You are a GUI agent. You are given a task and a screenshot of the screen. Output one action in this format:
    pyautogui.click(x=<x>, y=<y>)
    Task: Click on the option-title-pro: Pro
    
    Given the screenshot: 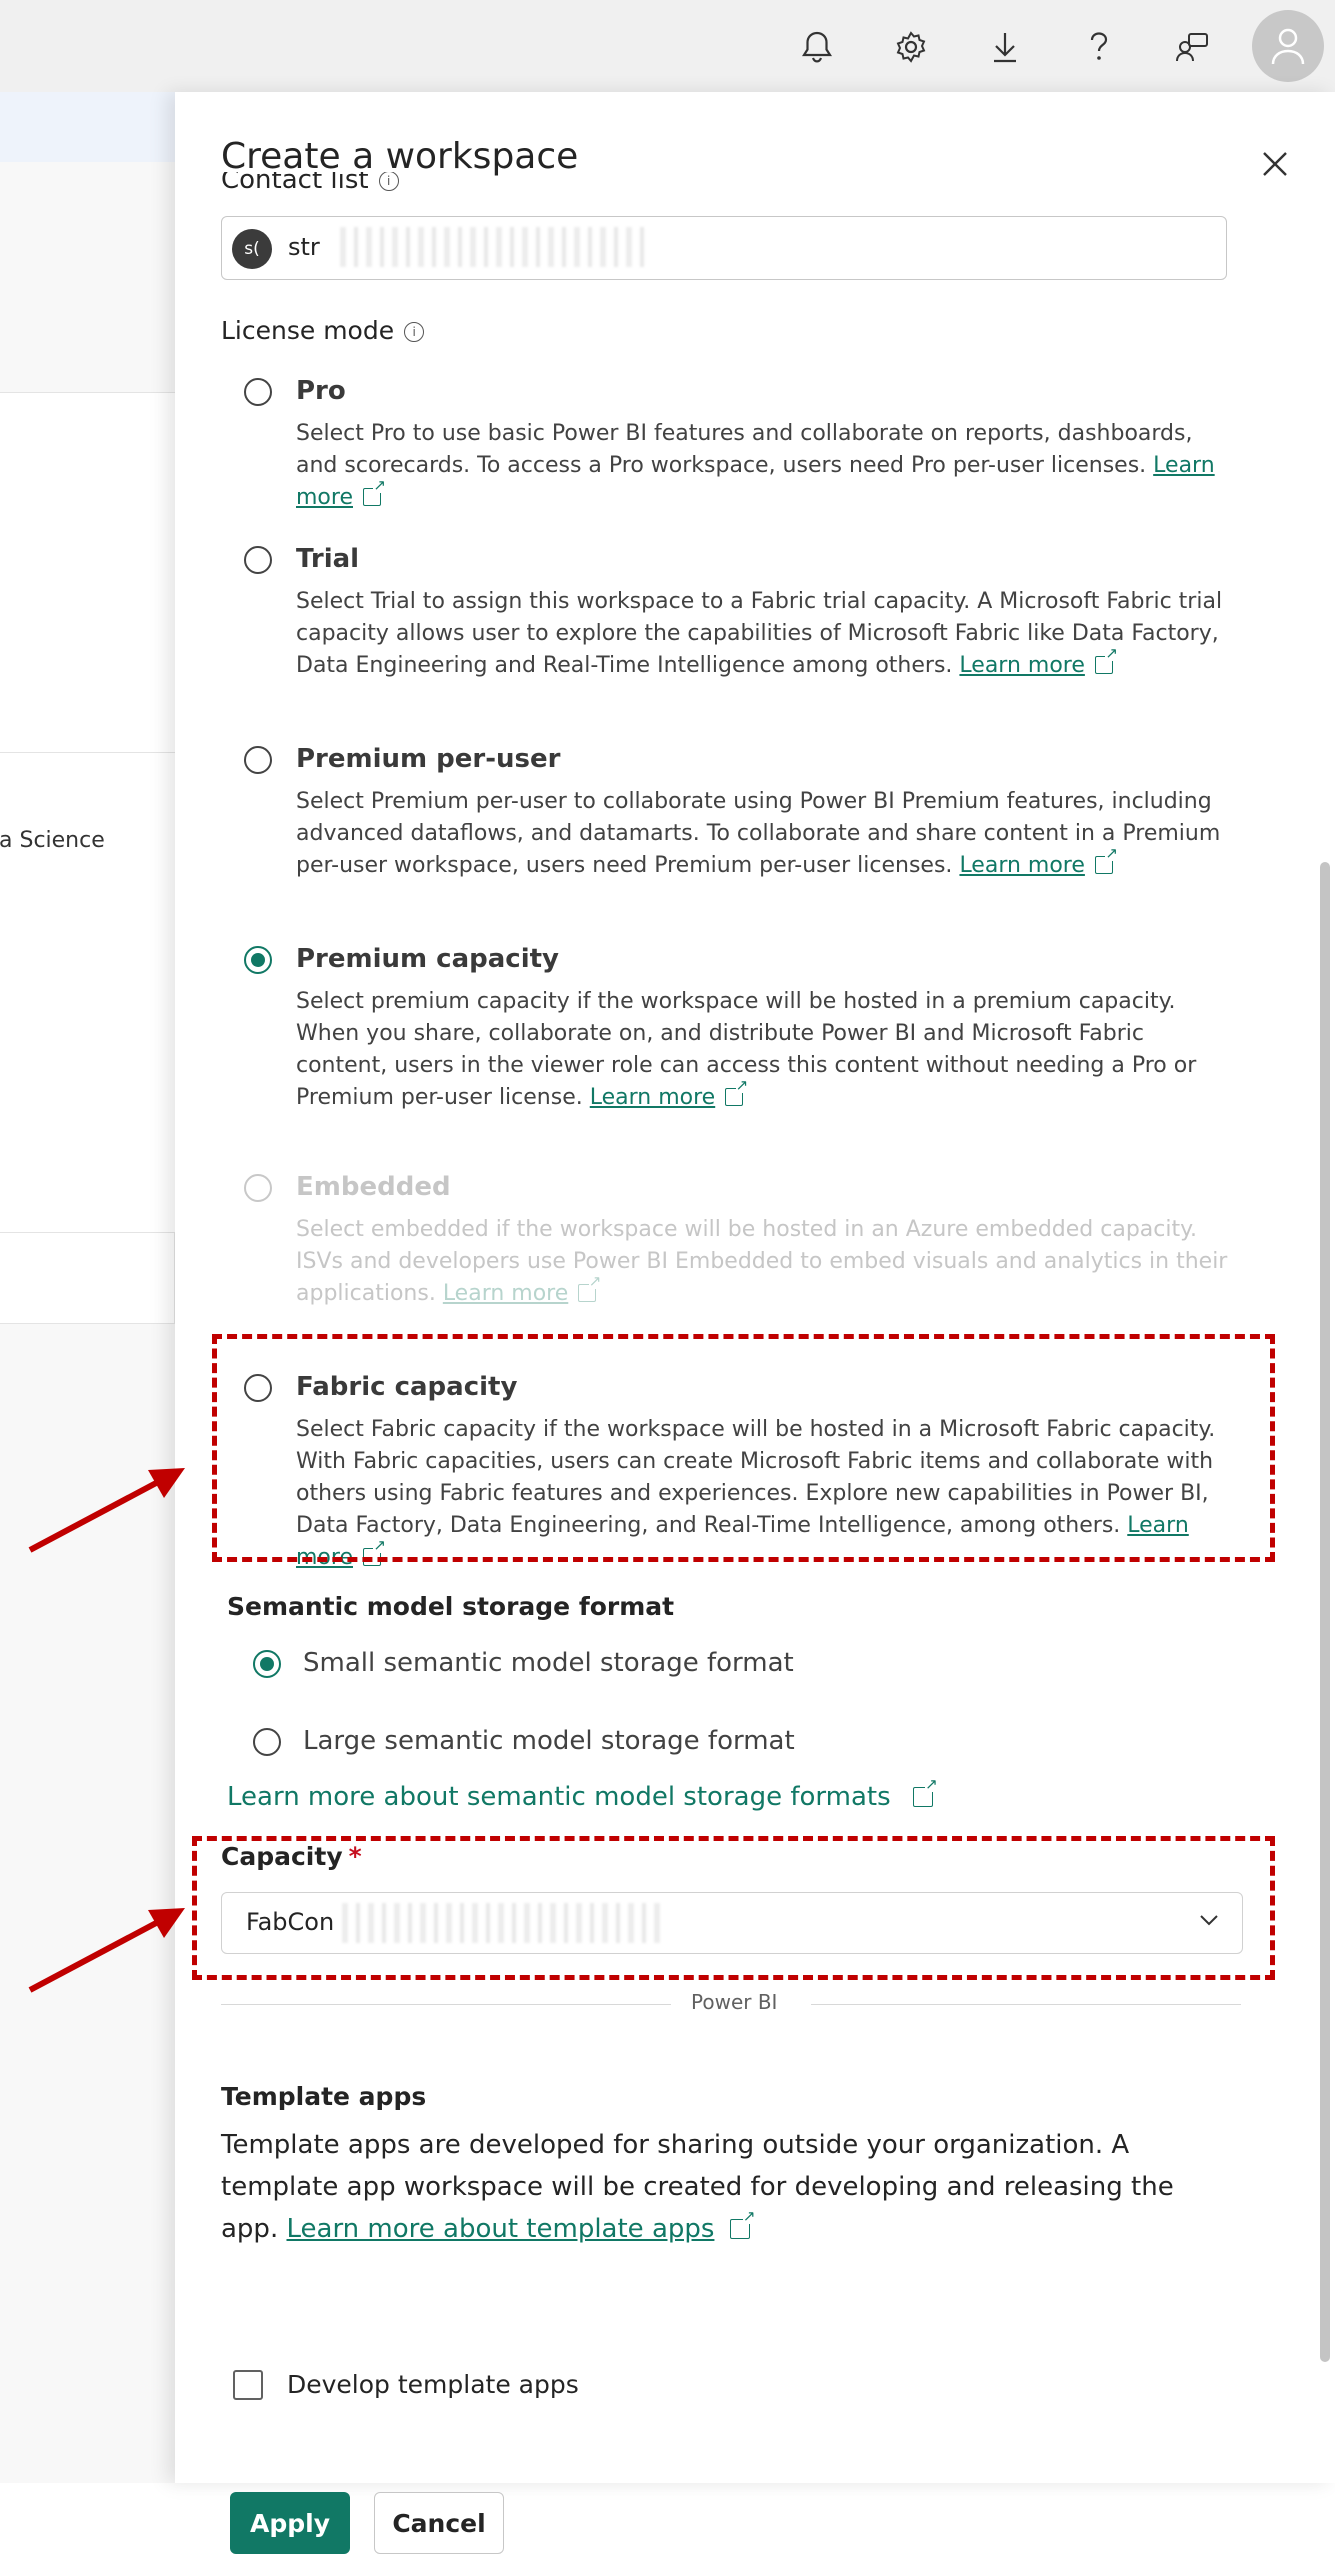 What is the action you would take?
    pyautogui.click(x=321, y=391)
    